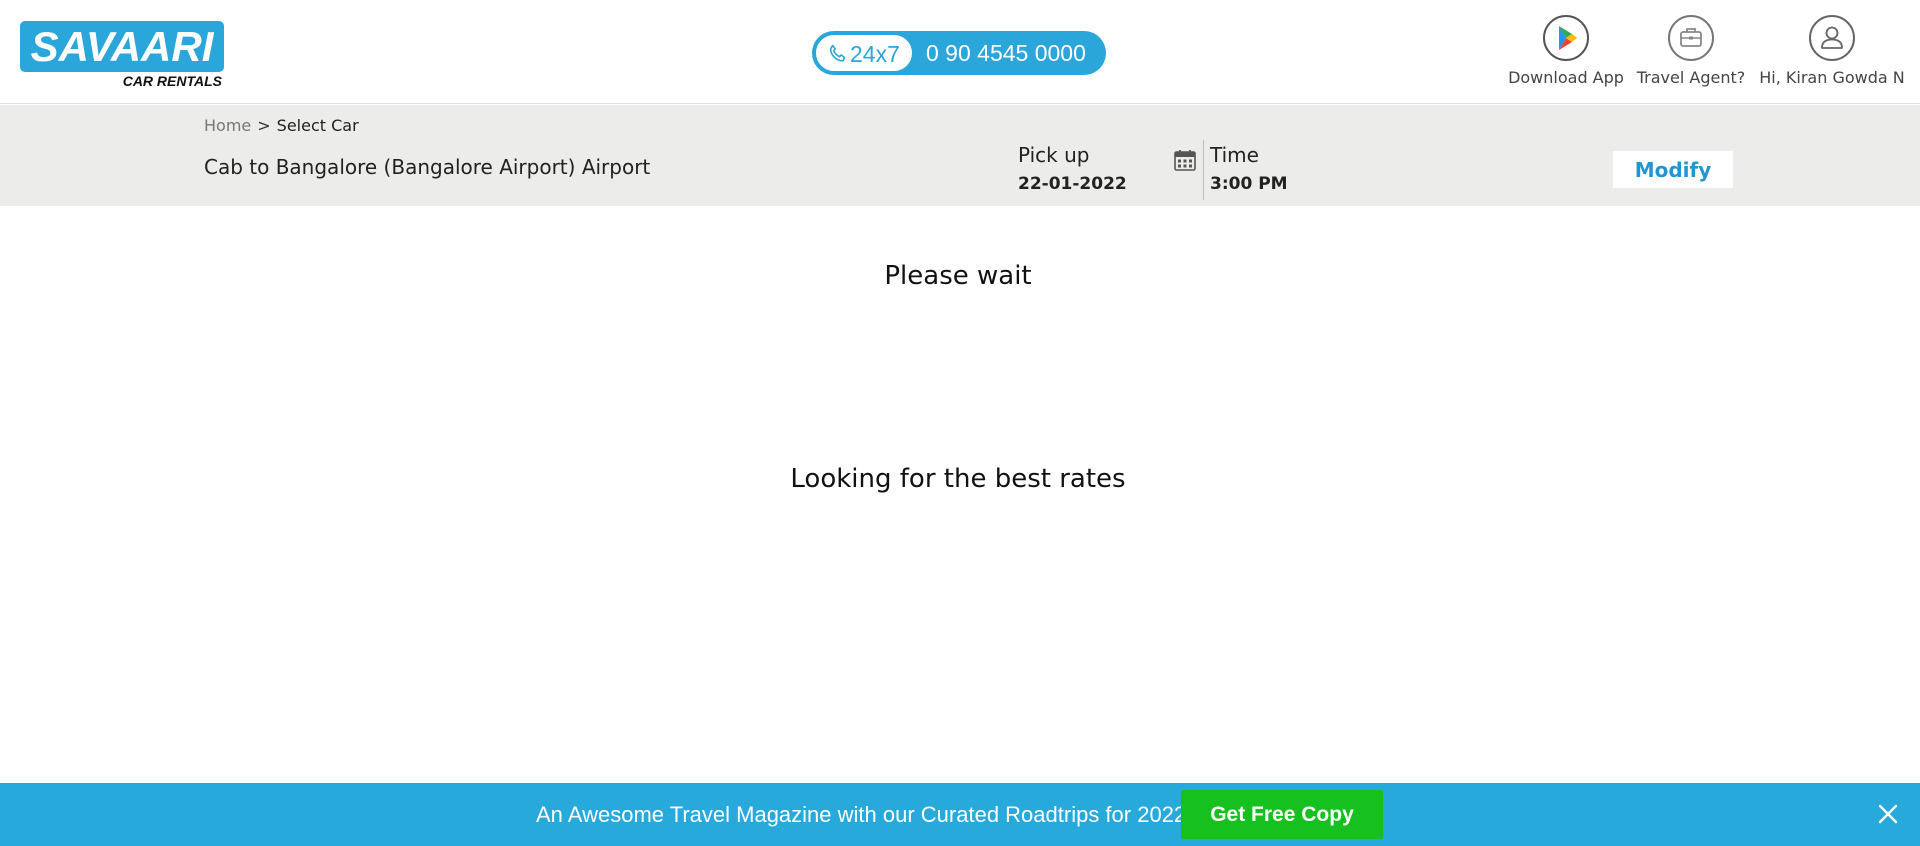 This screenshot has height=846, width=1920. I want to click on savaari-logo: SAVAARI CAR RENTALS, so click(122, 56).